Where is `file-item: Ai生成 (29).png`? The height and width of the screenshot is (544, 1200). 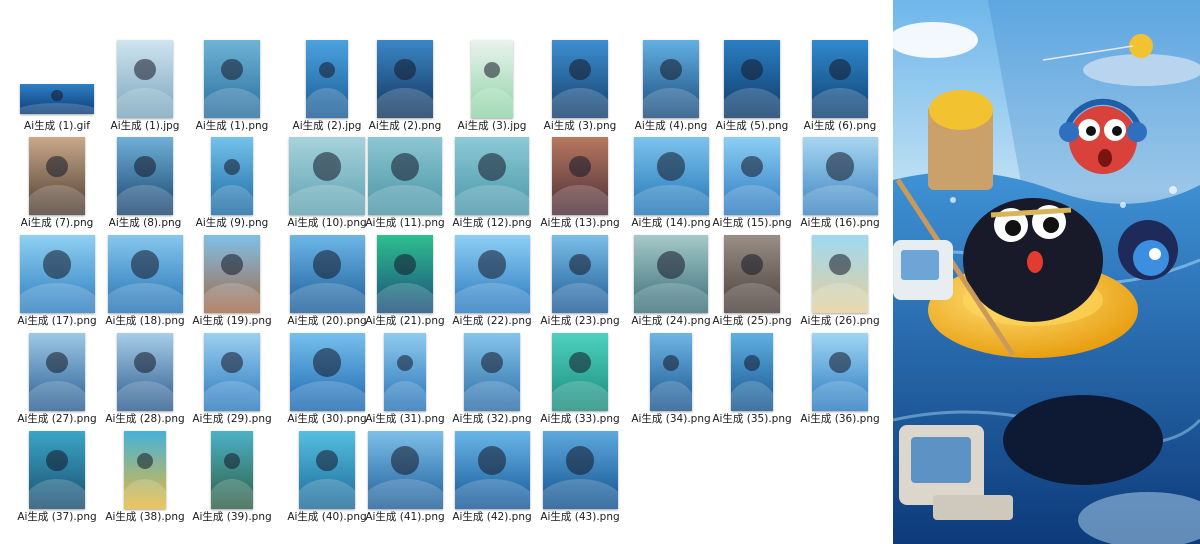 file-item: Ai生成 (29).png is located at coordinates (232, 382).